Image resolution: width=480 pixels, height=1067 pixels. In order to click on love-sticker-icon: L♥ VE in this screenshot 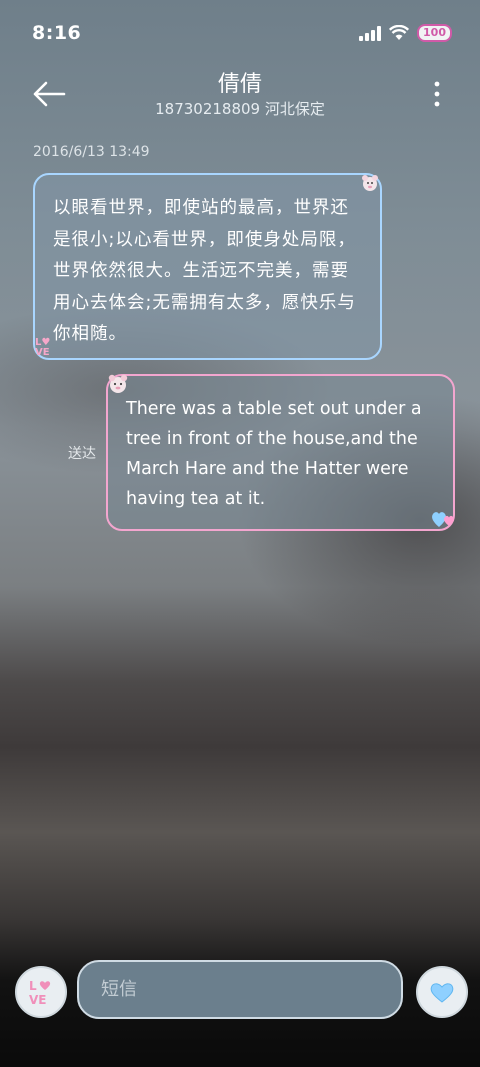, I will do `click(43, 347)`.